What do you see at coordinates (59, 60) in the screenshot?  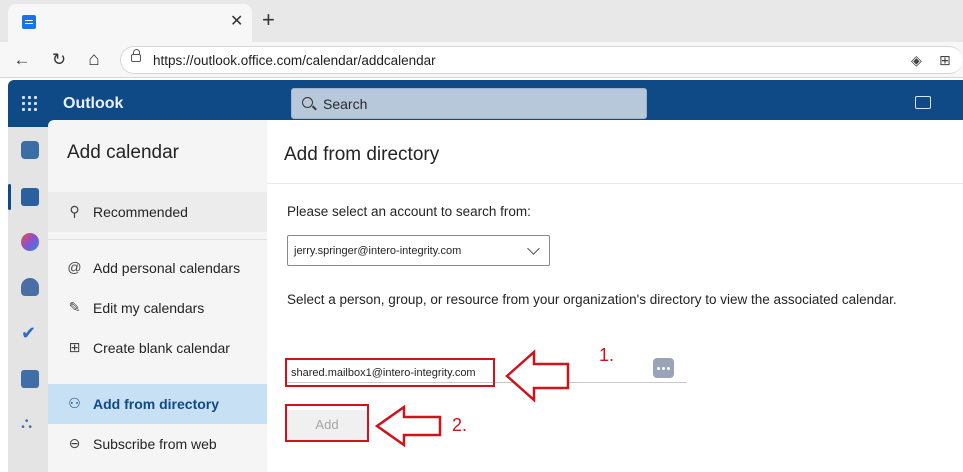 I see `refresh-icon: ↻` at bounding box center [59, 60].